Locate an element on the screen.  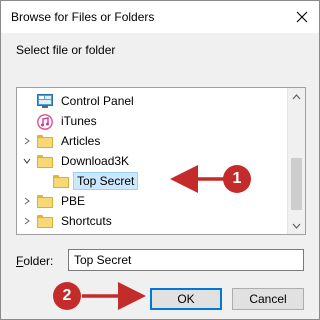
close-button is located at coordinates (302, 17).